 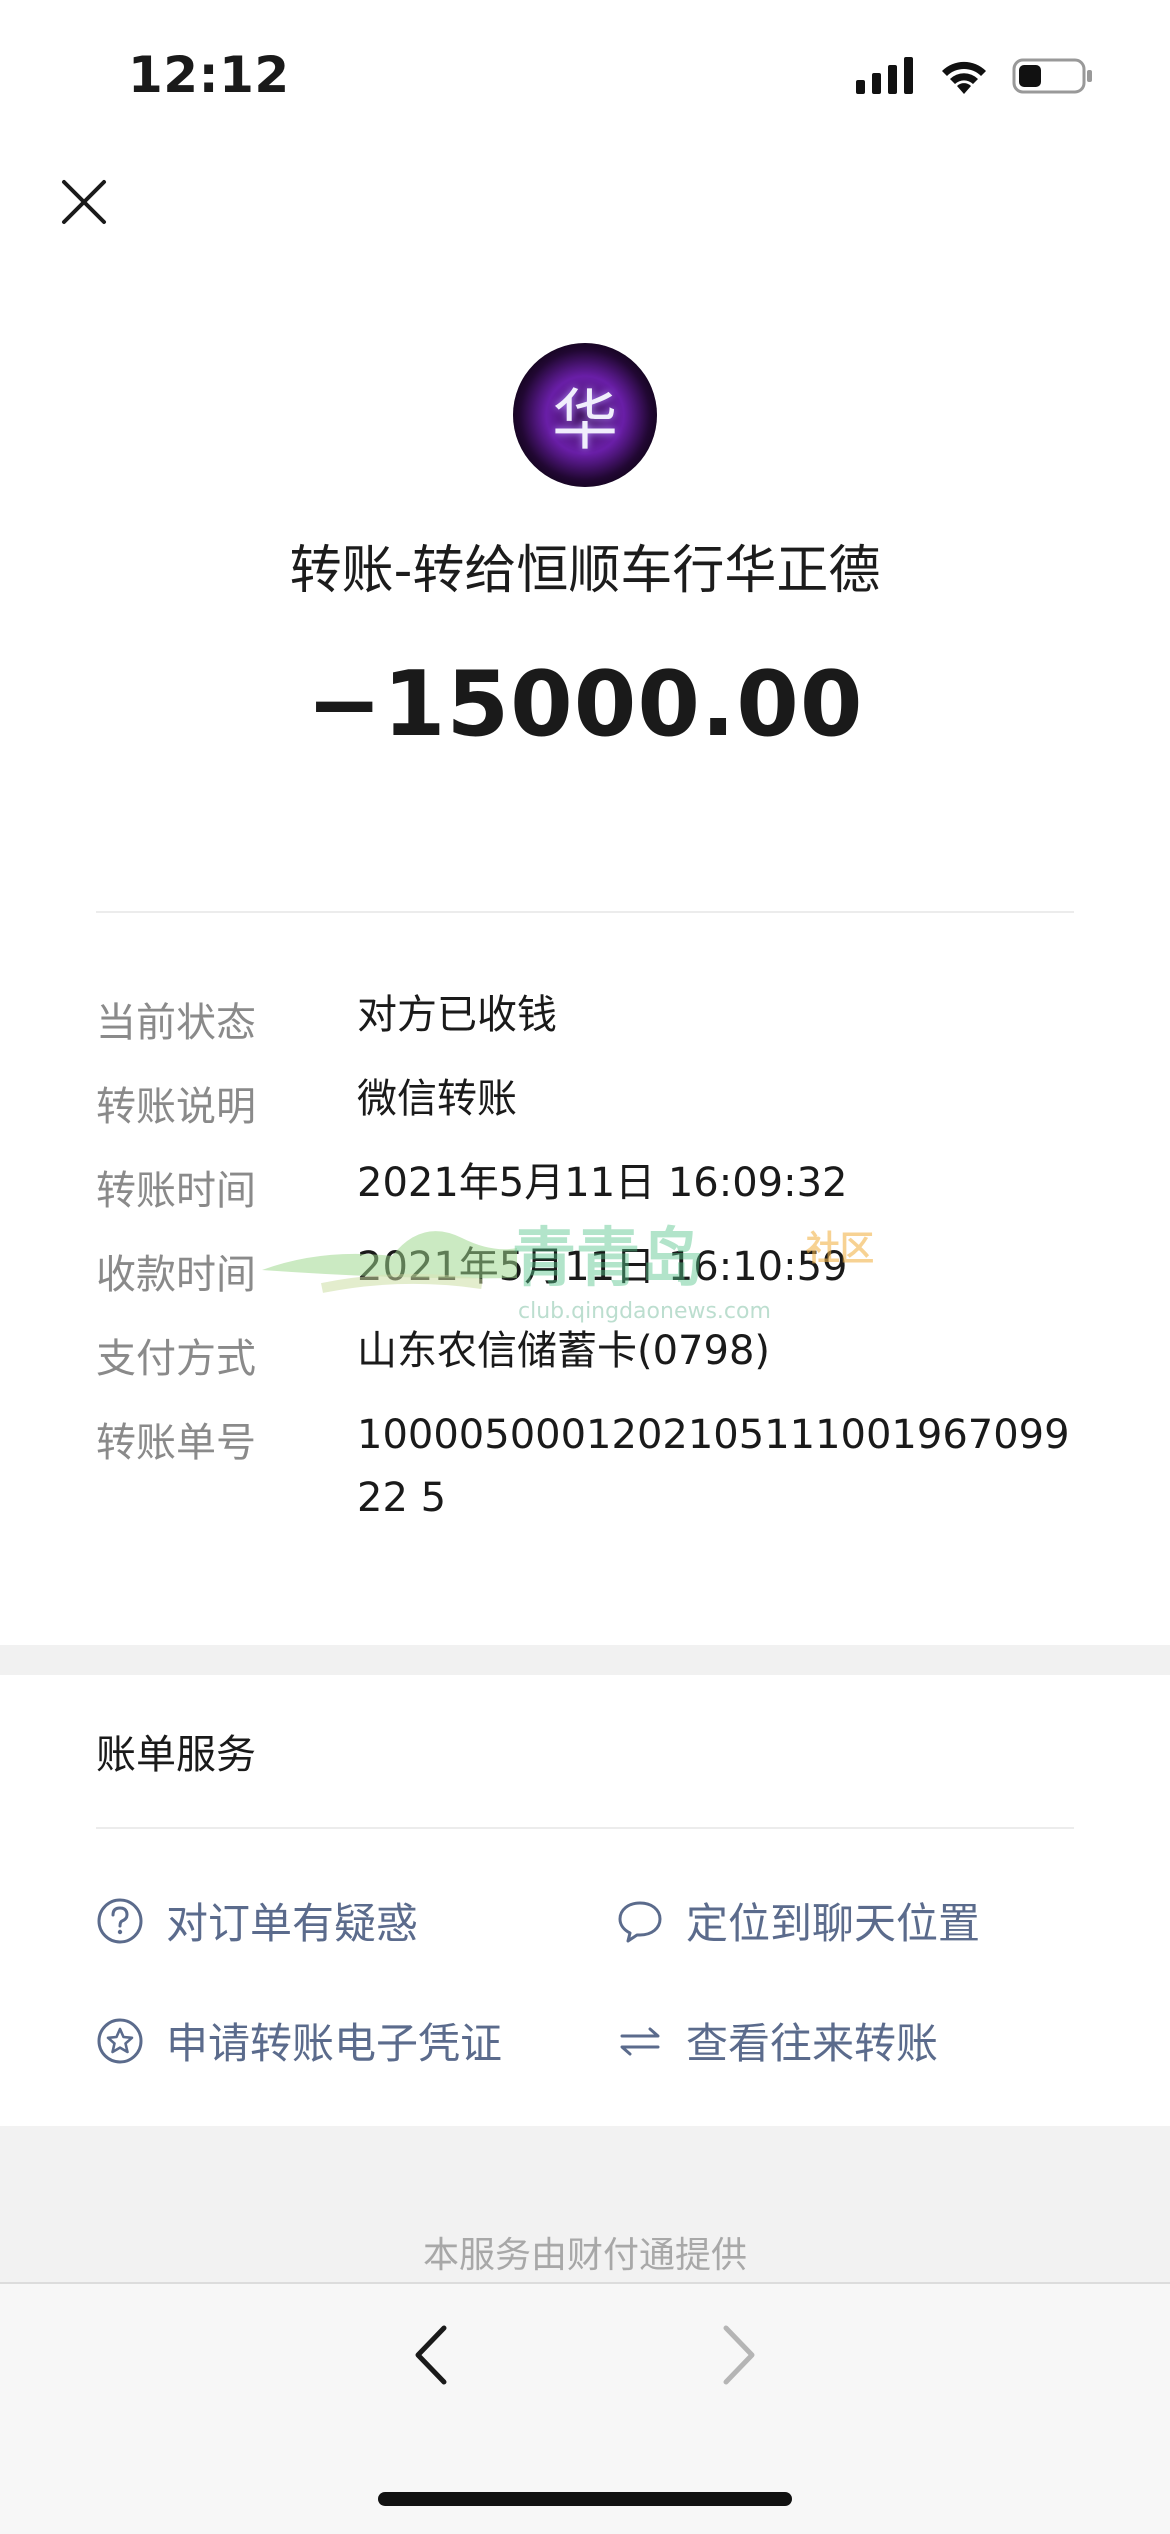 I want to click on view-transfers-link: 查看往来转账, so click(x=777, y=2040).